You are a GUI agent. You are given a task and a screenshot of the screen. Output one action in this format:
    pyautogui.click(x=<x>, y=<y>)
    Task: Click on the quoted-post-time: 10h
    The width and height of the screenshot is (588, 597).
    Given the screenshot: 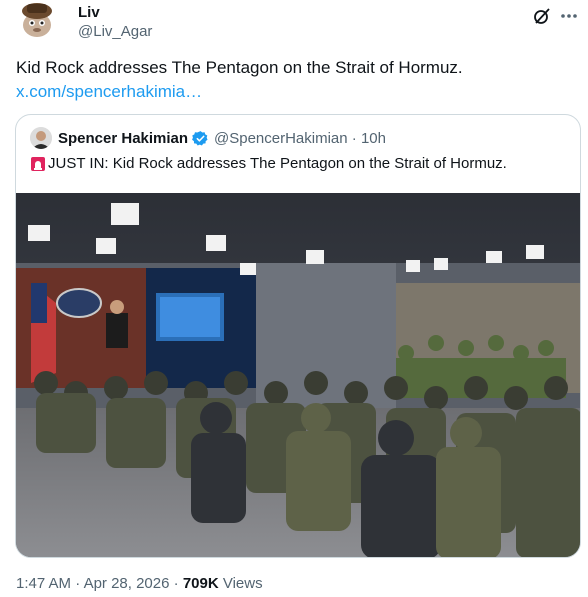 What is the action you would take?
    pyautogui.click(x=373, y=138)
    